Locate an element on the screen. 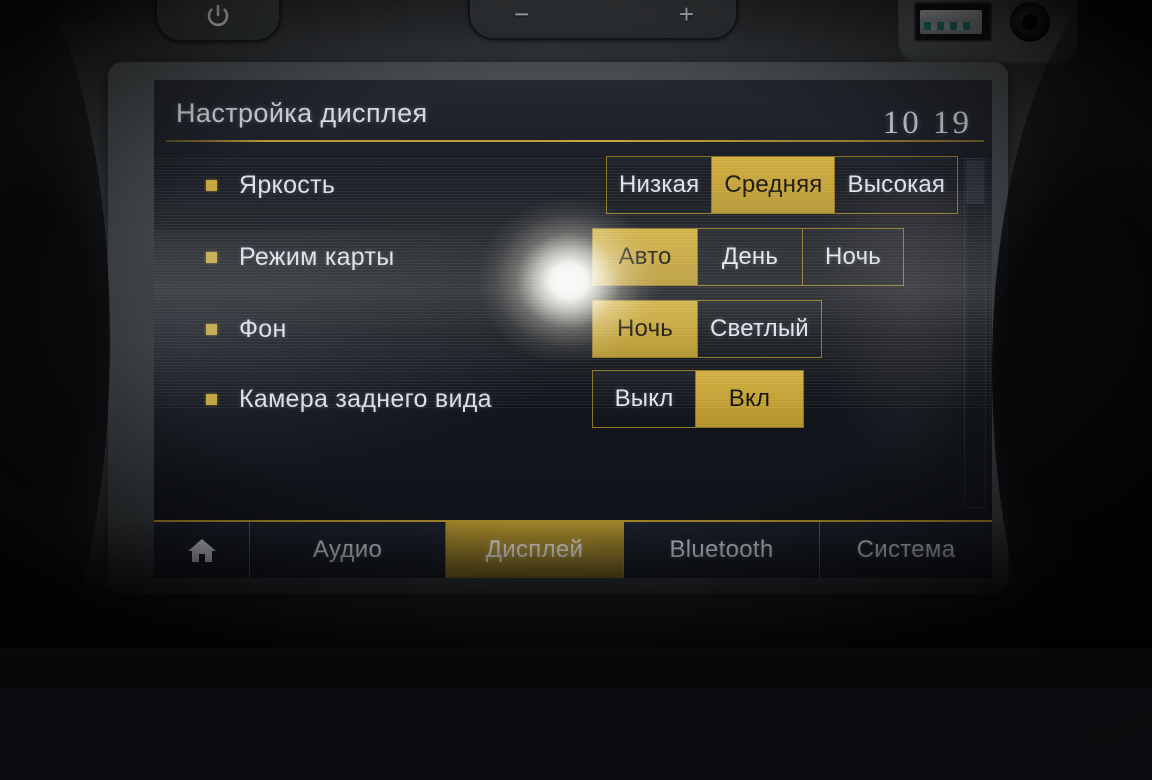  option-camera-on: Вкл is located at coordinates (749, 399).